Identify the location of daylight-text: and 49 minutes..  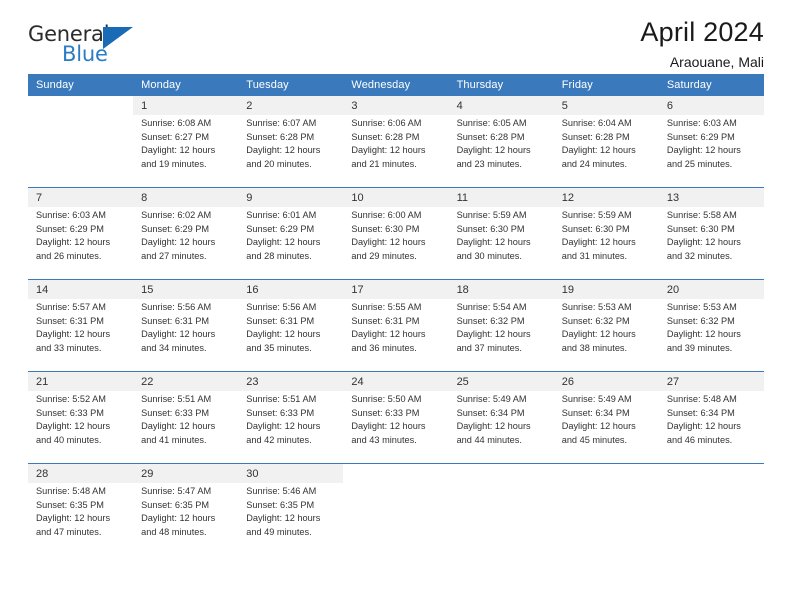
(279, 531).